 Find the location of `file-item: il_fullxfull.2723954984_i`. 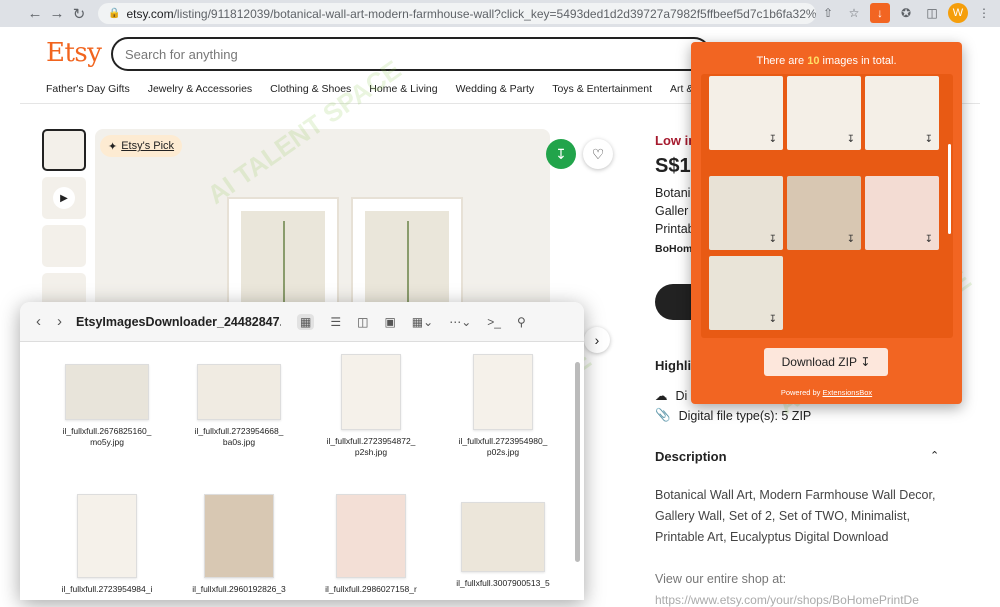

file-item: il_fullxfull.2723954984_i is located at coordinates (107, 544).